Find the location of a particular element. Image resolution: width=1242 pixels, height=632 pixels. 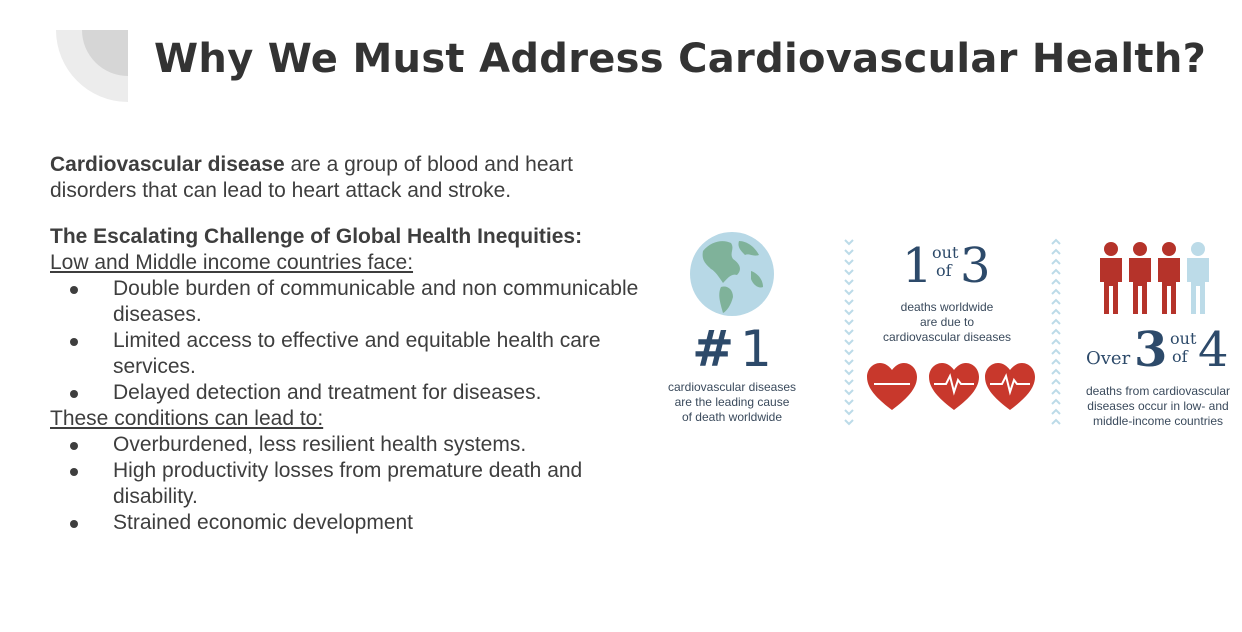

intro-bold-term: Cardiovascular disease is located at coordinates (167, 164).